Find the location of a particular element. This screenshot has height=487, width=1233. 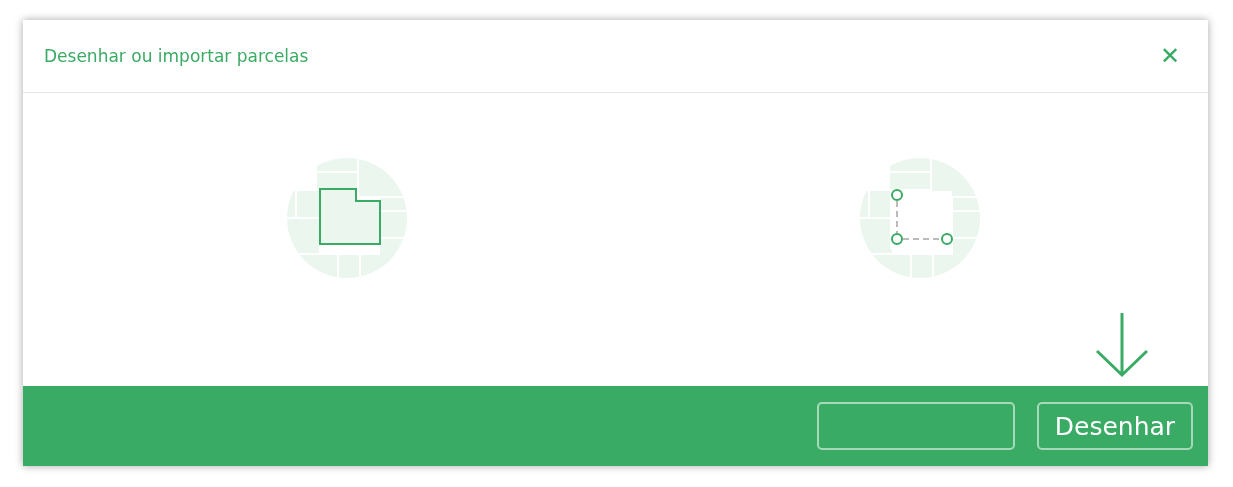

draw-button: Desenhar is located at coordinates (1115, 426).